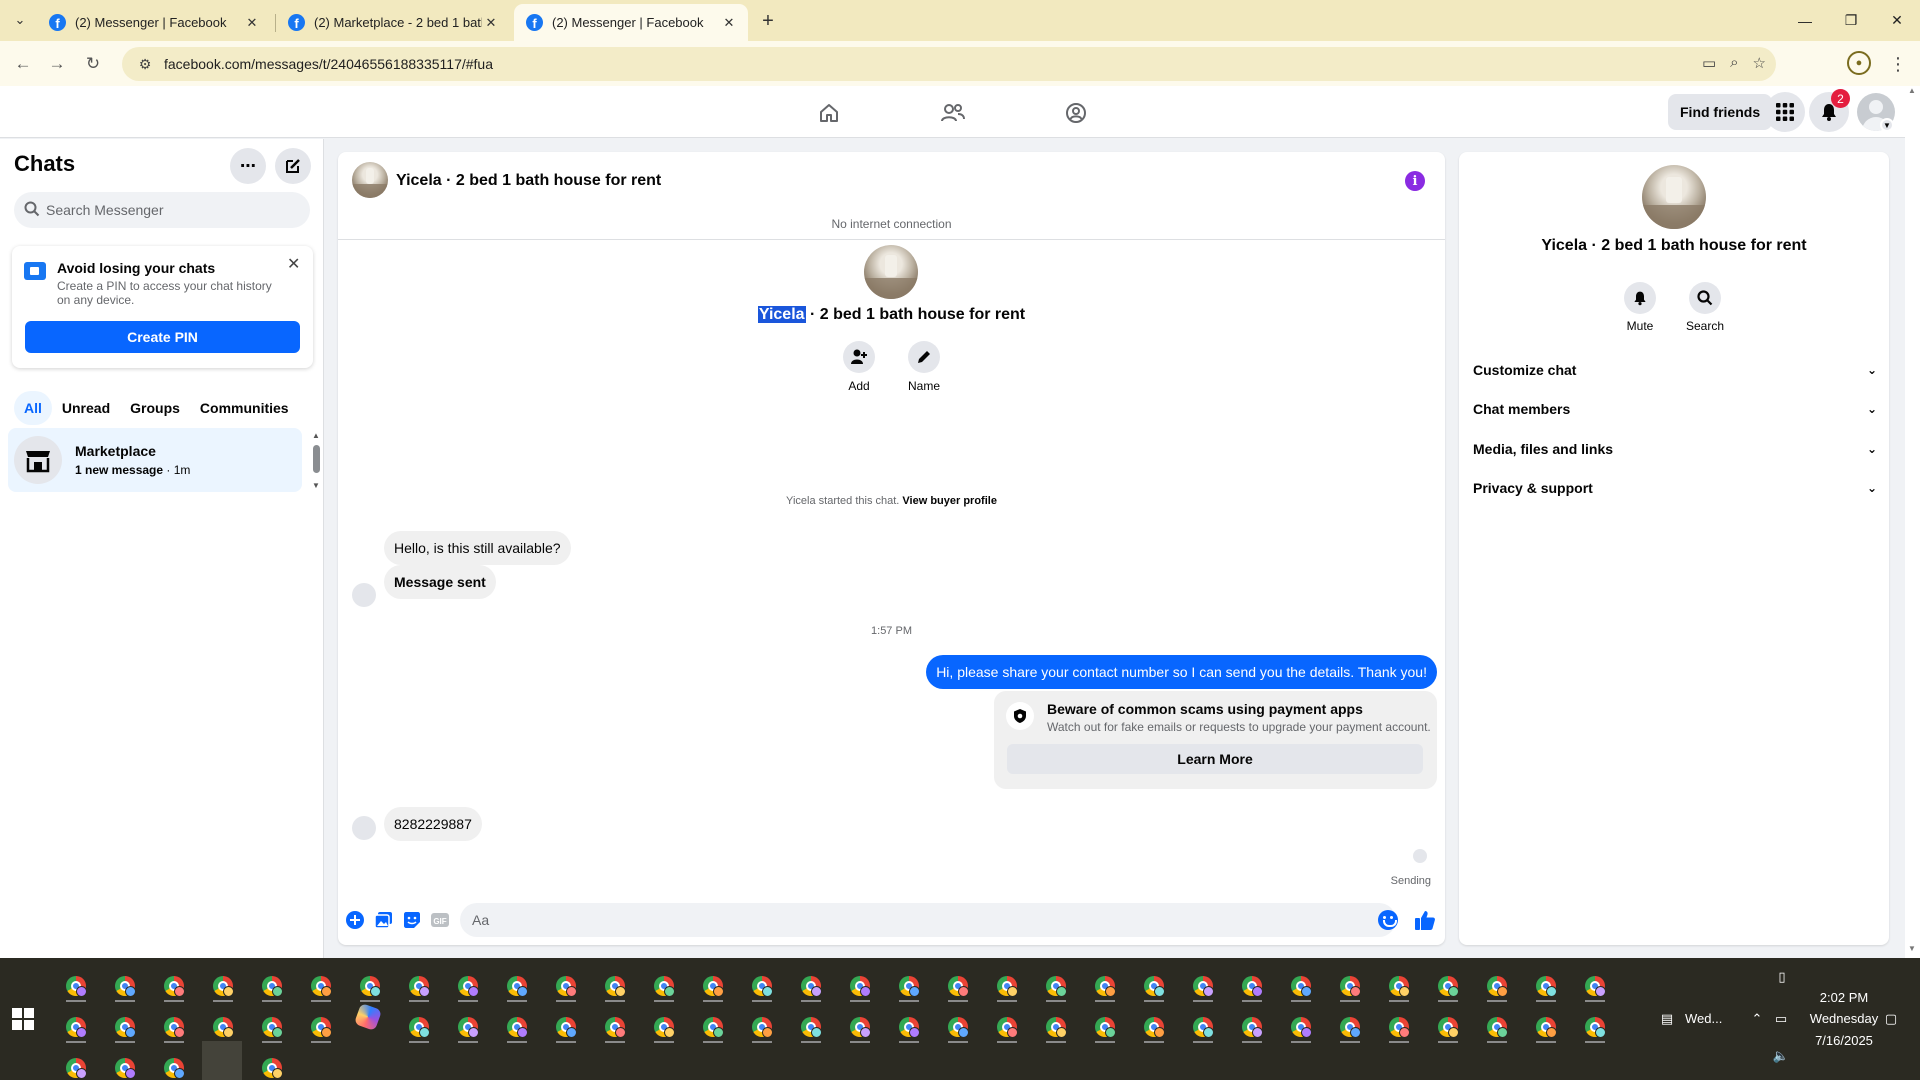 The width and height of the screenshot is (1920, 1080). What do you see at coordinates (1675, 409) in the screenshot?
I see `section-chat-members: Chat members ⌄` at bounding box center [1675, 409].